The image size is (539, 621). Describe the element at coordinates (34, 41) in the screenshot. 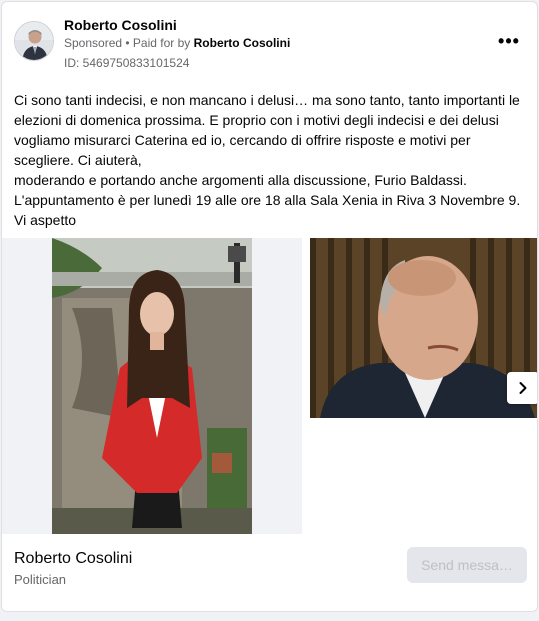

I see `avatar` at that location.